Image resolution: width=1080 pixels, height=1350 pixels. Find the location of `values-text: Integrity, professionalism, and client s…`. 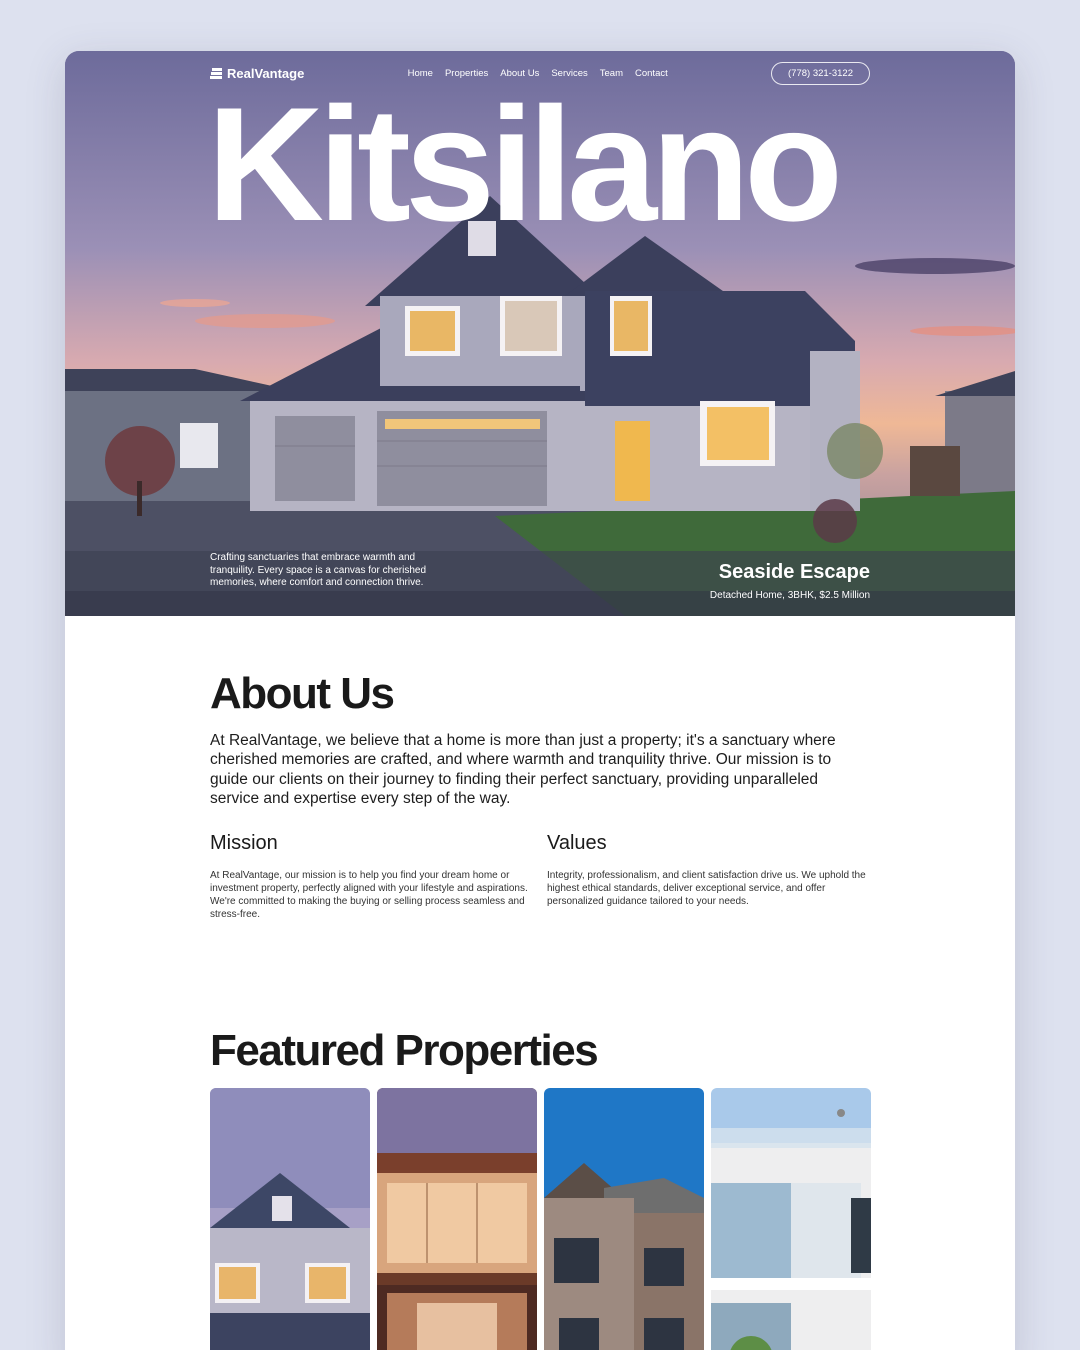

values-text: Integrity, professionalism, and client s… is located at coordinates (706, 888).